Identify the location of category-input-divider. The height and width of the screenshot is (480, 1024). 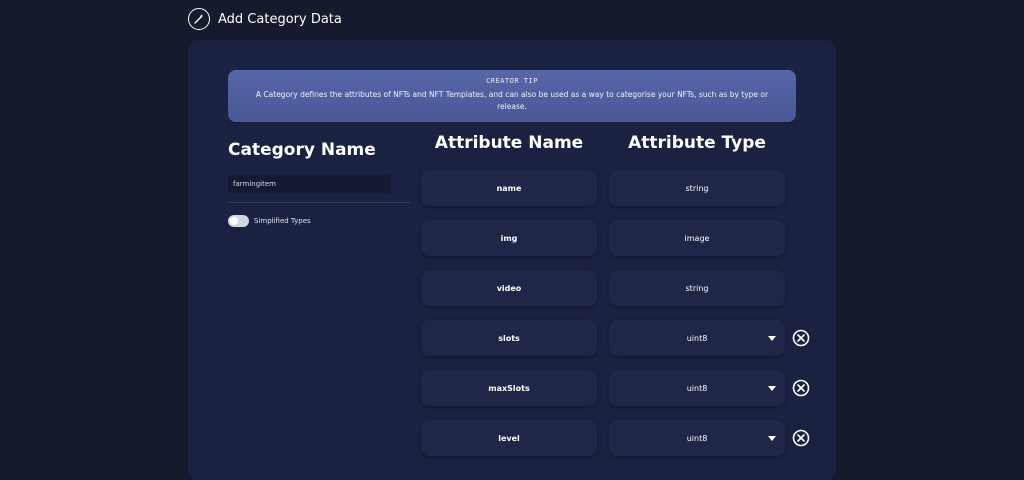
(319, 202).